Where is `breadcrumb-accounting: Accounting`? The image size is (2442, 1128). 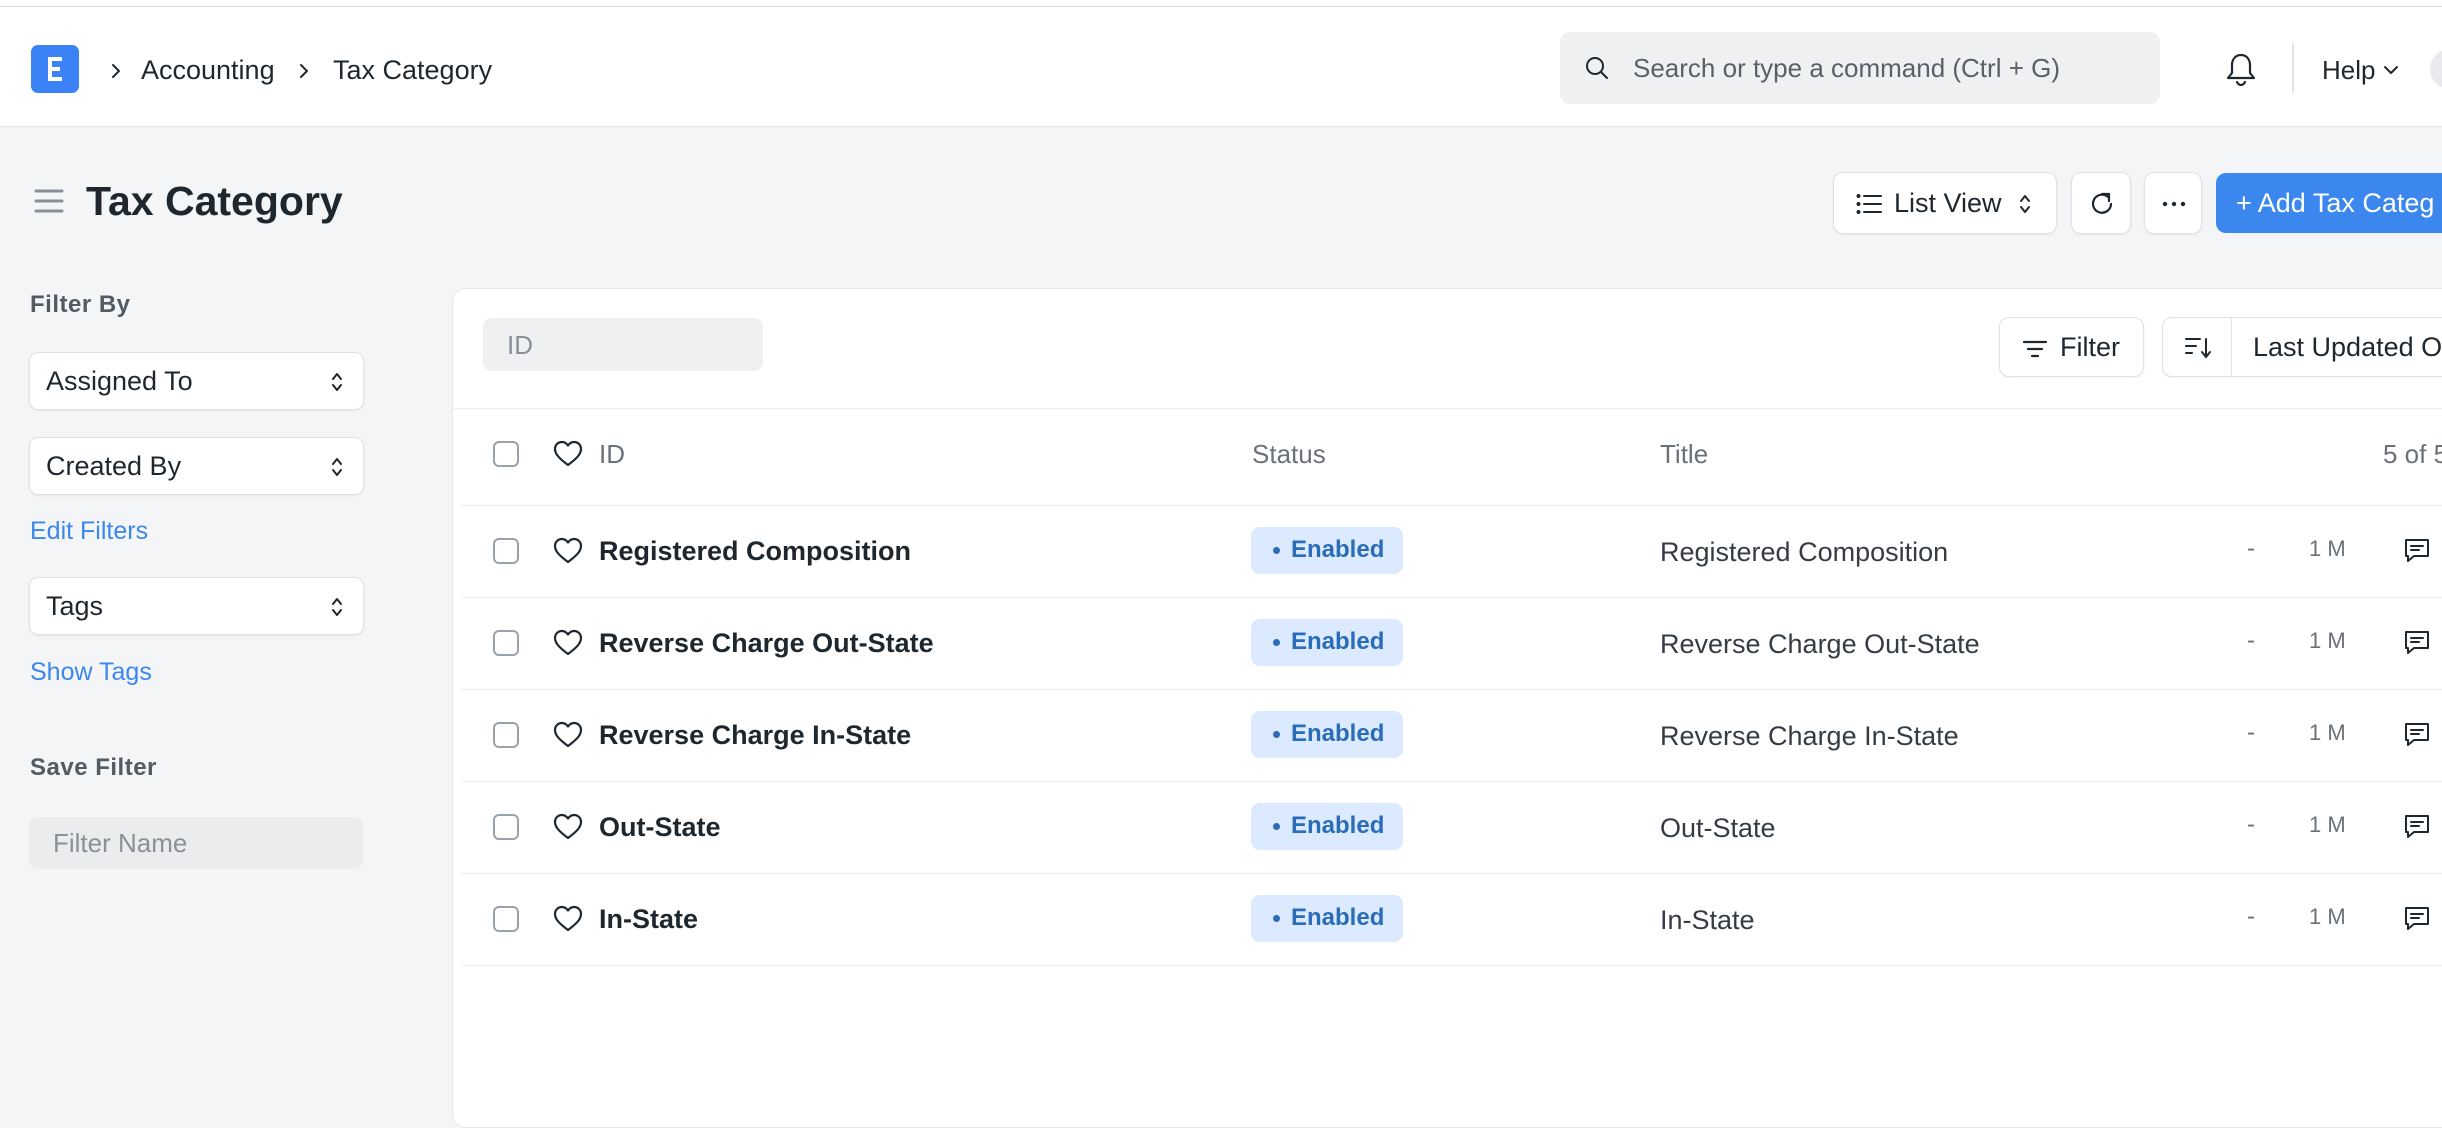
breadcrumb-accounting: Accounting is located at coordinates (208, 70).